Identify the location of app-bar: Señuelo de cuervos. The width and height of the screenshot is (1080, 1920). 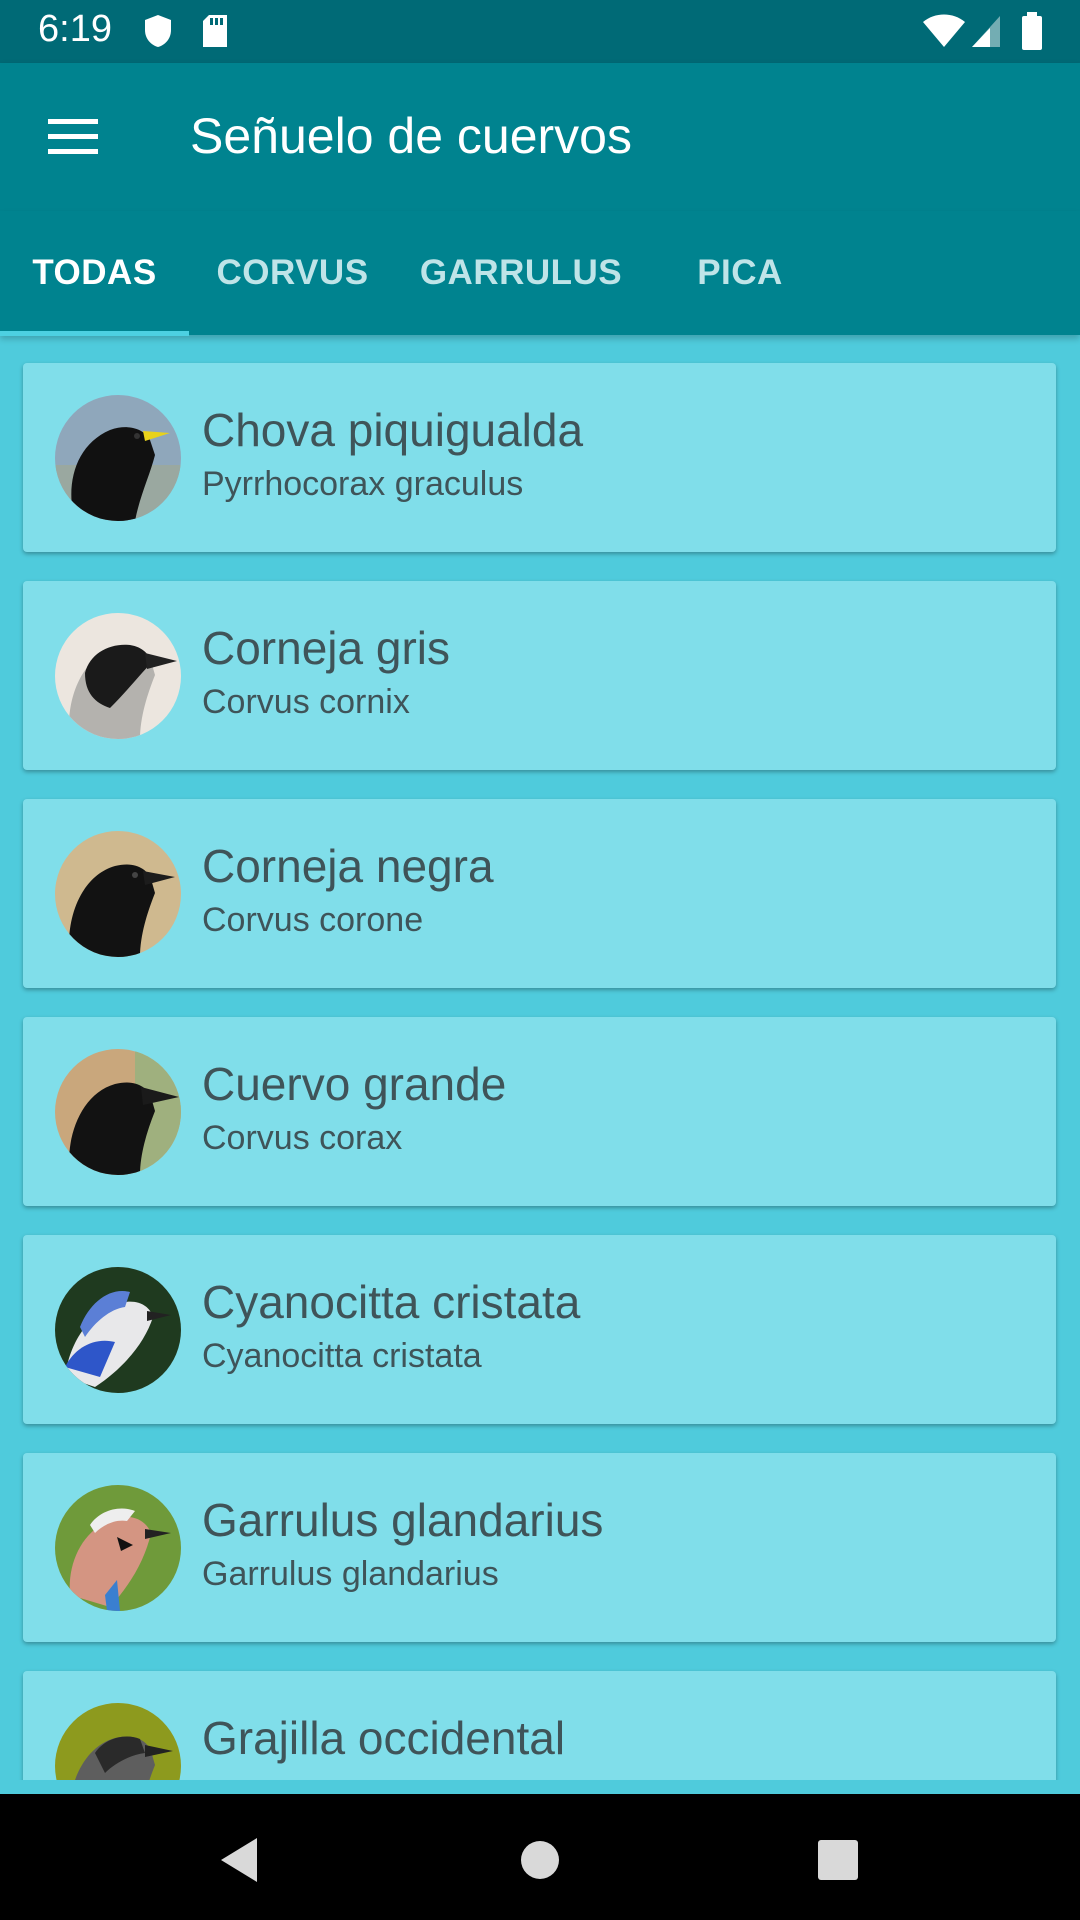
(540, 137).